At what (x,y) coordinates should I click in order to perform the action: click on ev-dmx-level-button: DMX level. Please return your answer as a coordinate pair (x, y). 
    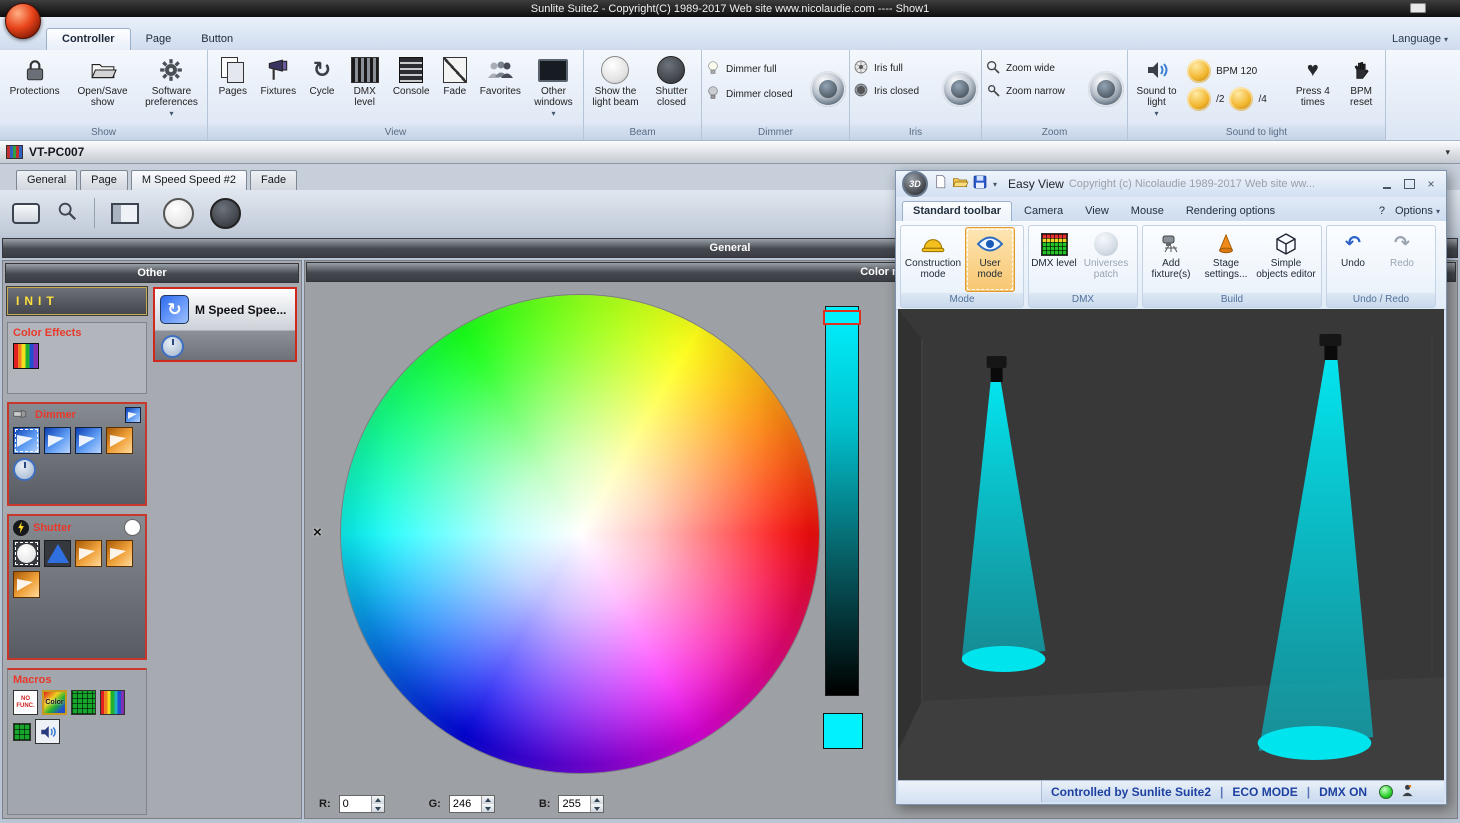
    Looking at the image, I should click on (1054, 259).